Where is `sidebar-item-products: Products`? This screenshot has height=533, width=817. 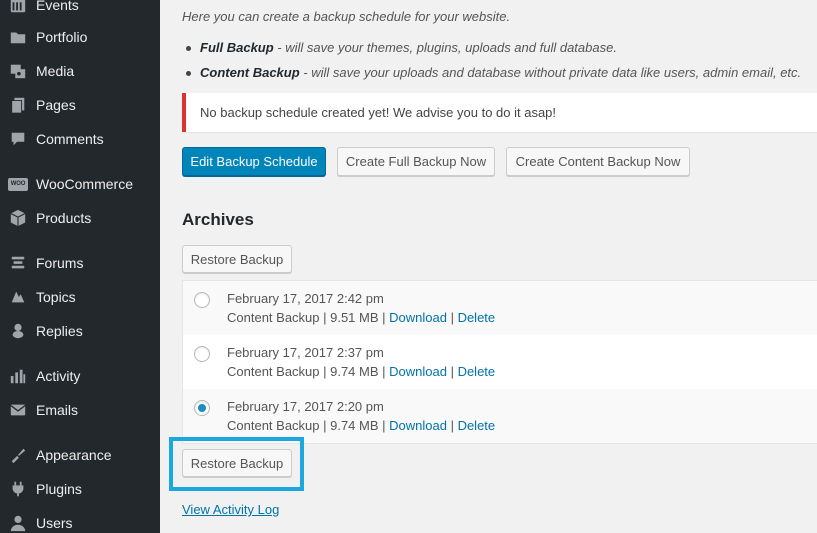
sidebar-item-products: Products is located at coordinates (80, 218).